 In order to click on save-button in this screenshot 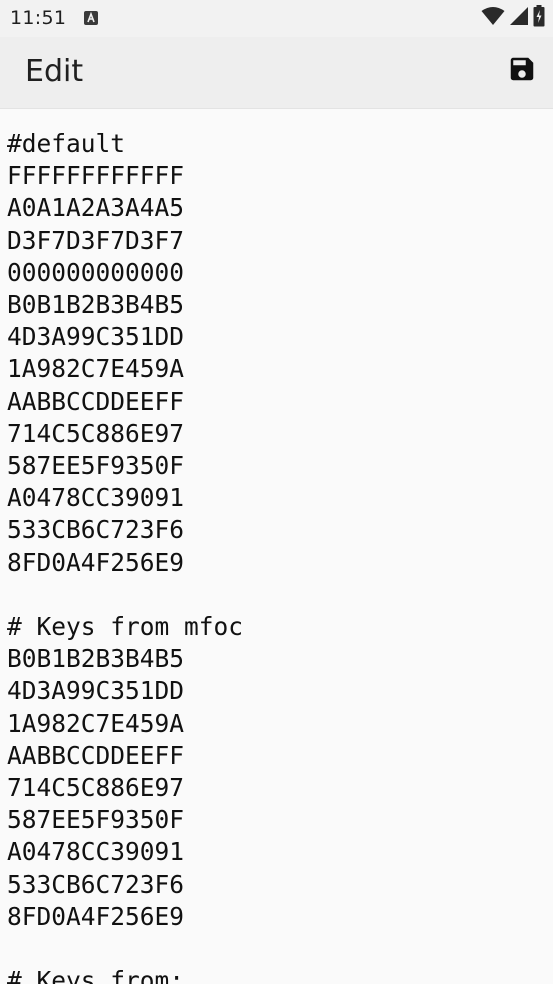, I will do `click(522, 71)`.